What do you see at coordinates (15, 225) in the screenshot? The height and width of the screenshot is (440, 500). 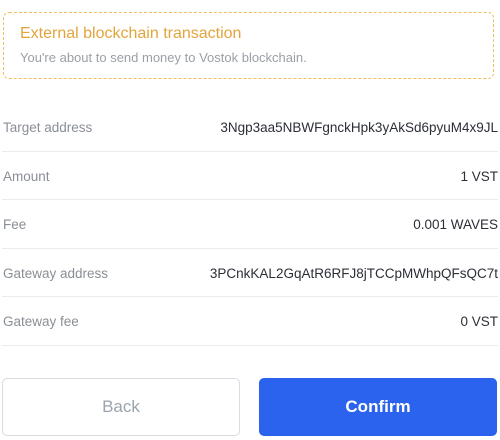 I see `detail-label: Fee` at bounding box center [15, 225].